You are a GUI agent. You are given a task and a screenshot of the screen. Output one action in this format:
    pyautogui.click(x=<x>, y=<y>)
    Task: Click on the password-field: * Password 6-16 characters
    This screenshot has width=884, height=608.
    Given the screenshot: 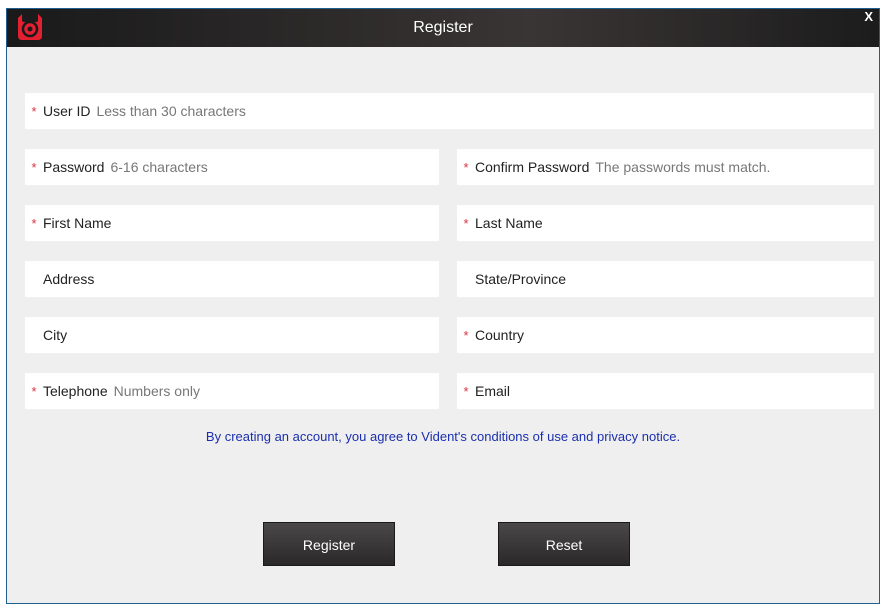 What is the action you would take?
    pyautogui.click(x=232, y=167)
    